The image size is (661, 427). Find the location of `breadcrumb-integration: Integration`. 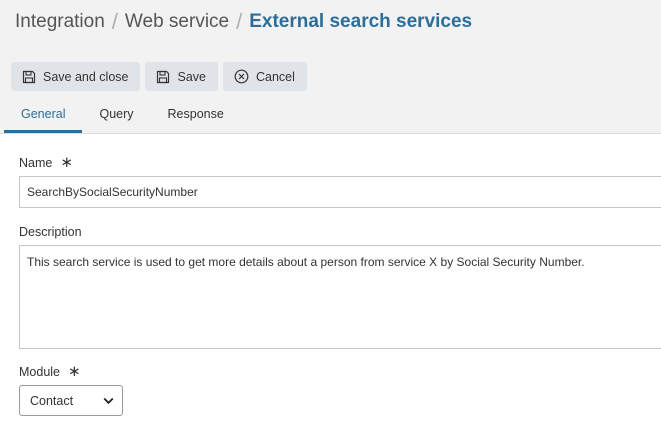

breadcrumb-integration: Integration is located at coordinates (60, 22).